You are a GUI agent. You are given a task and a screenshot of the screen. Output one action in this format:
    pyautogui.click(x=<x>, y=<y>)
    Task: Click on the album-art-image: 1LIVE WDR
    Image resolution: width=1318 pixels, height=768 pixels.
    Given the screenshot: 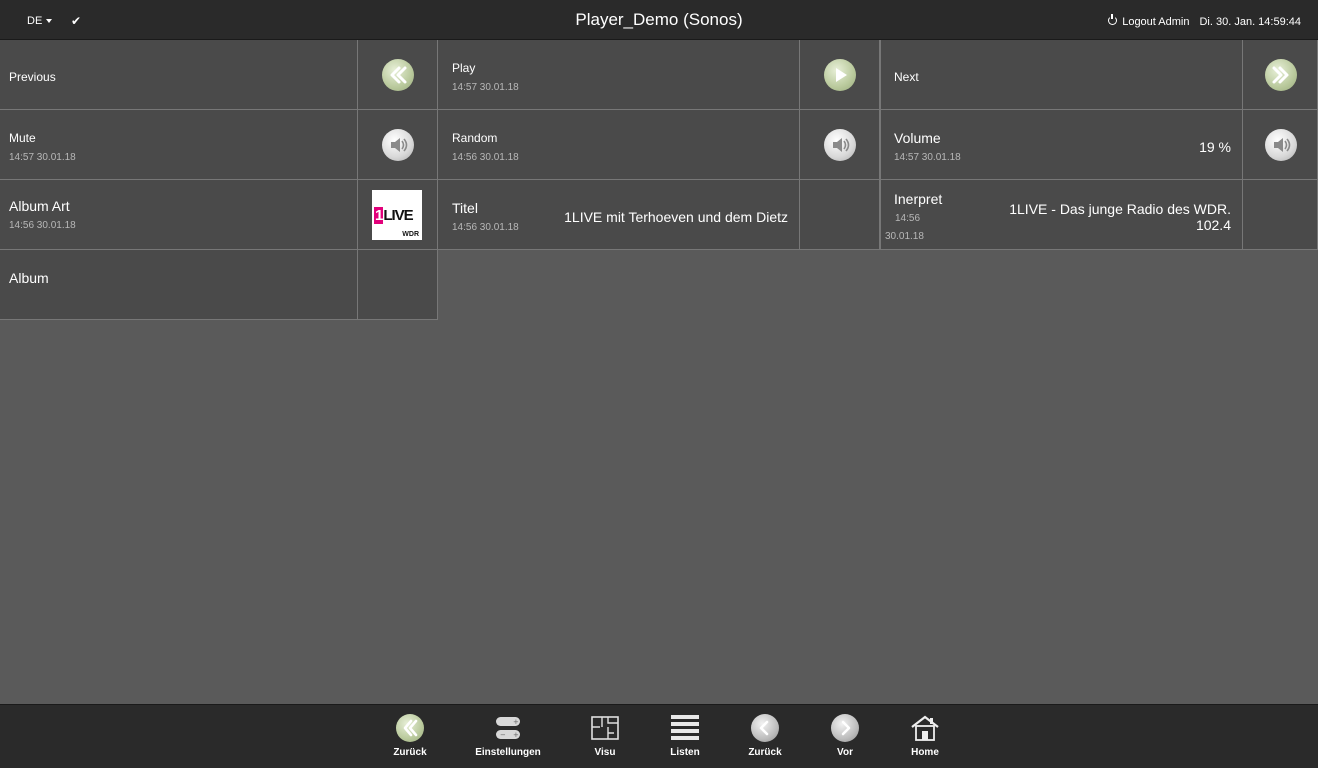 What is the action you would take?
    pyautogui.click(x=397, y=214)
    